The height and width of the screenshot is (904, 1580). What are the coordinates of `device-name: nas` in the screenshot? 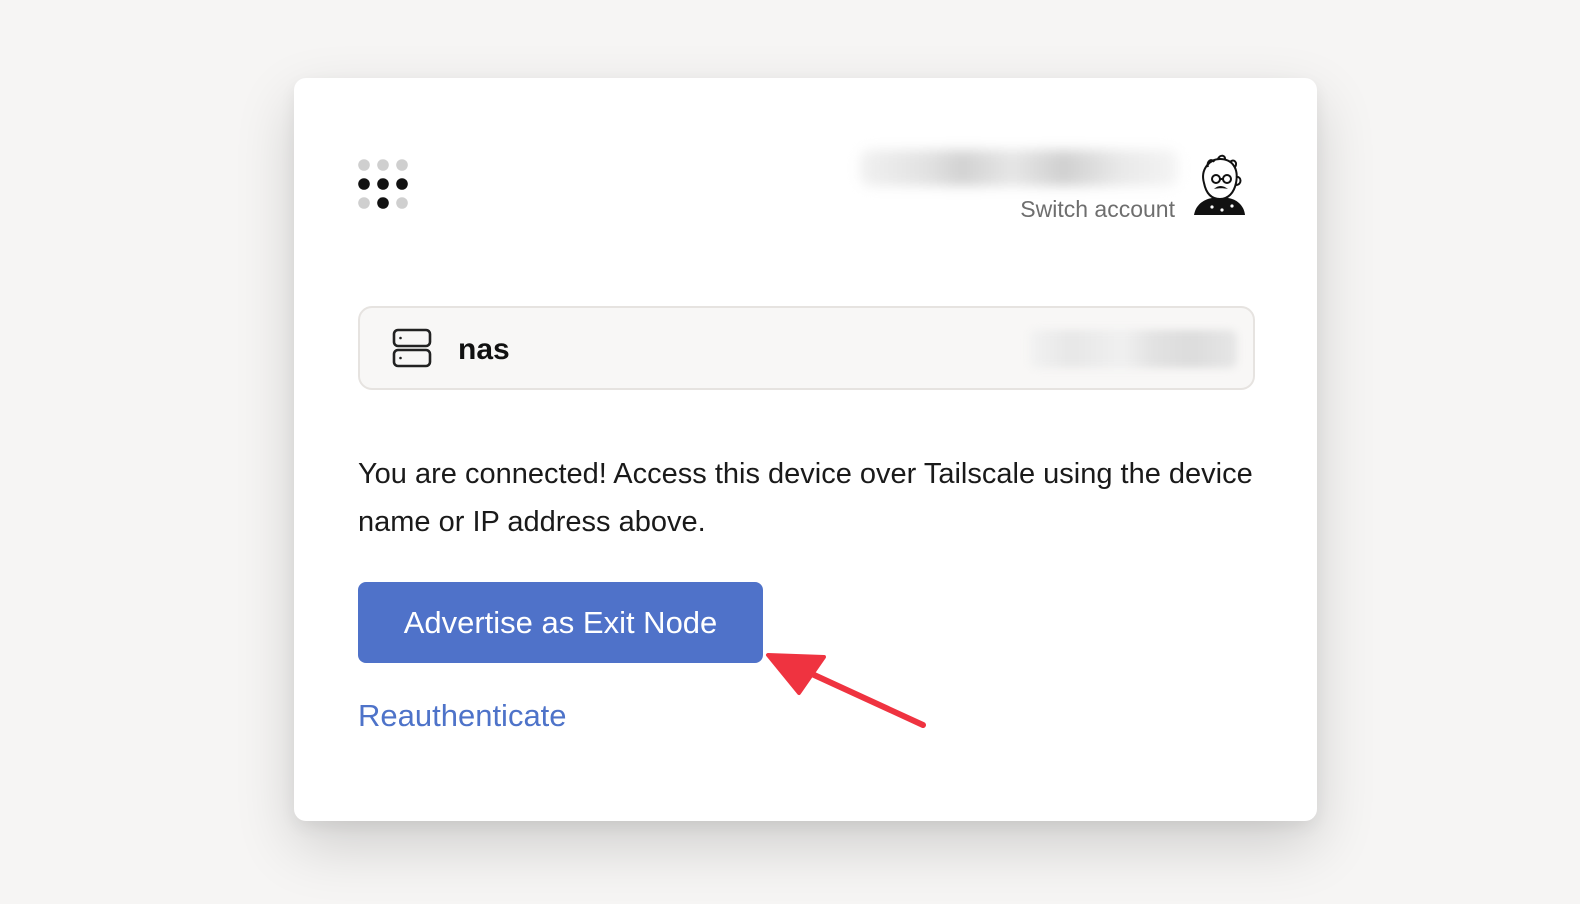 It's located at (484, 349).